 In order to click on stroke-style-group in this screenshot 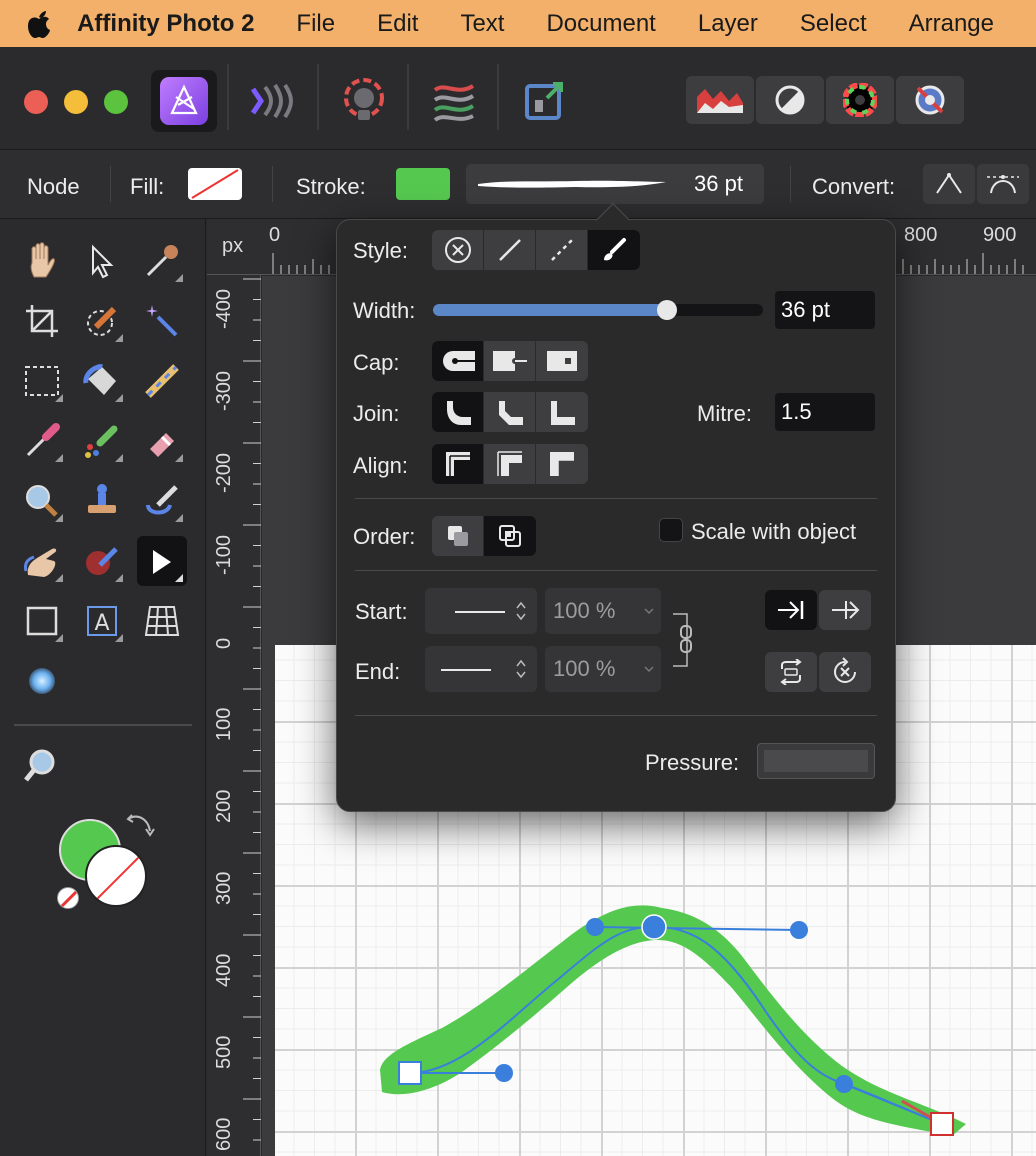, I will do `click(536, 250)`.